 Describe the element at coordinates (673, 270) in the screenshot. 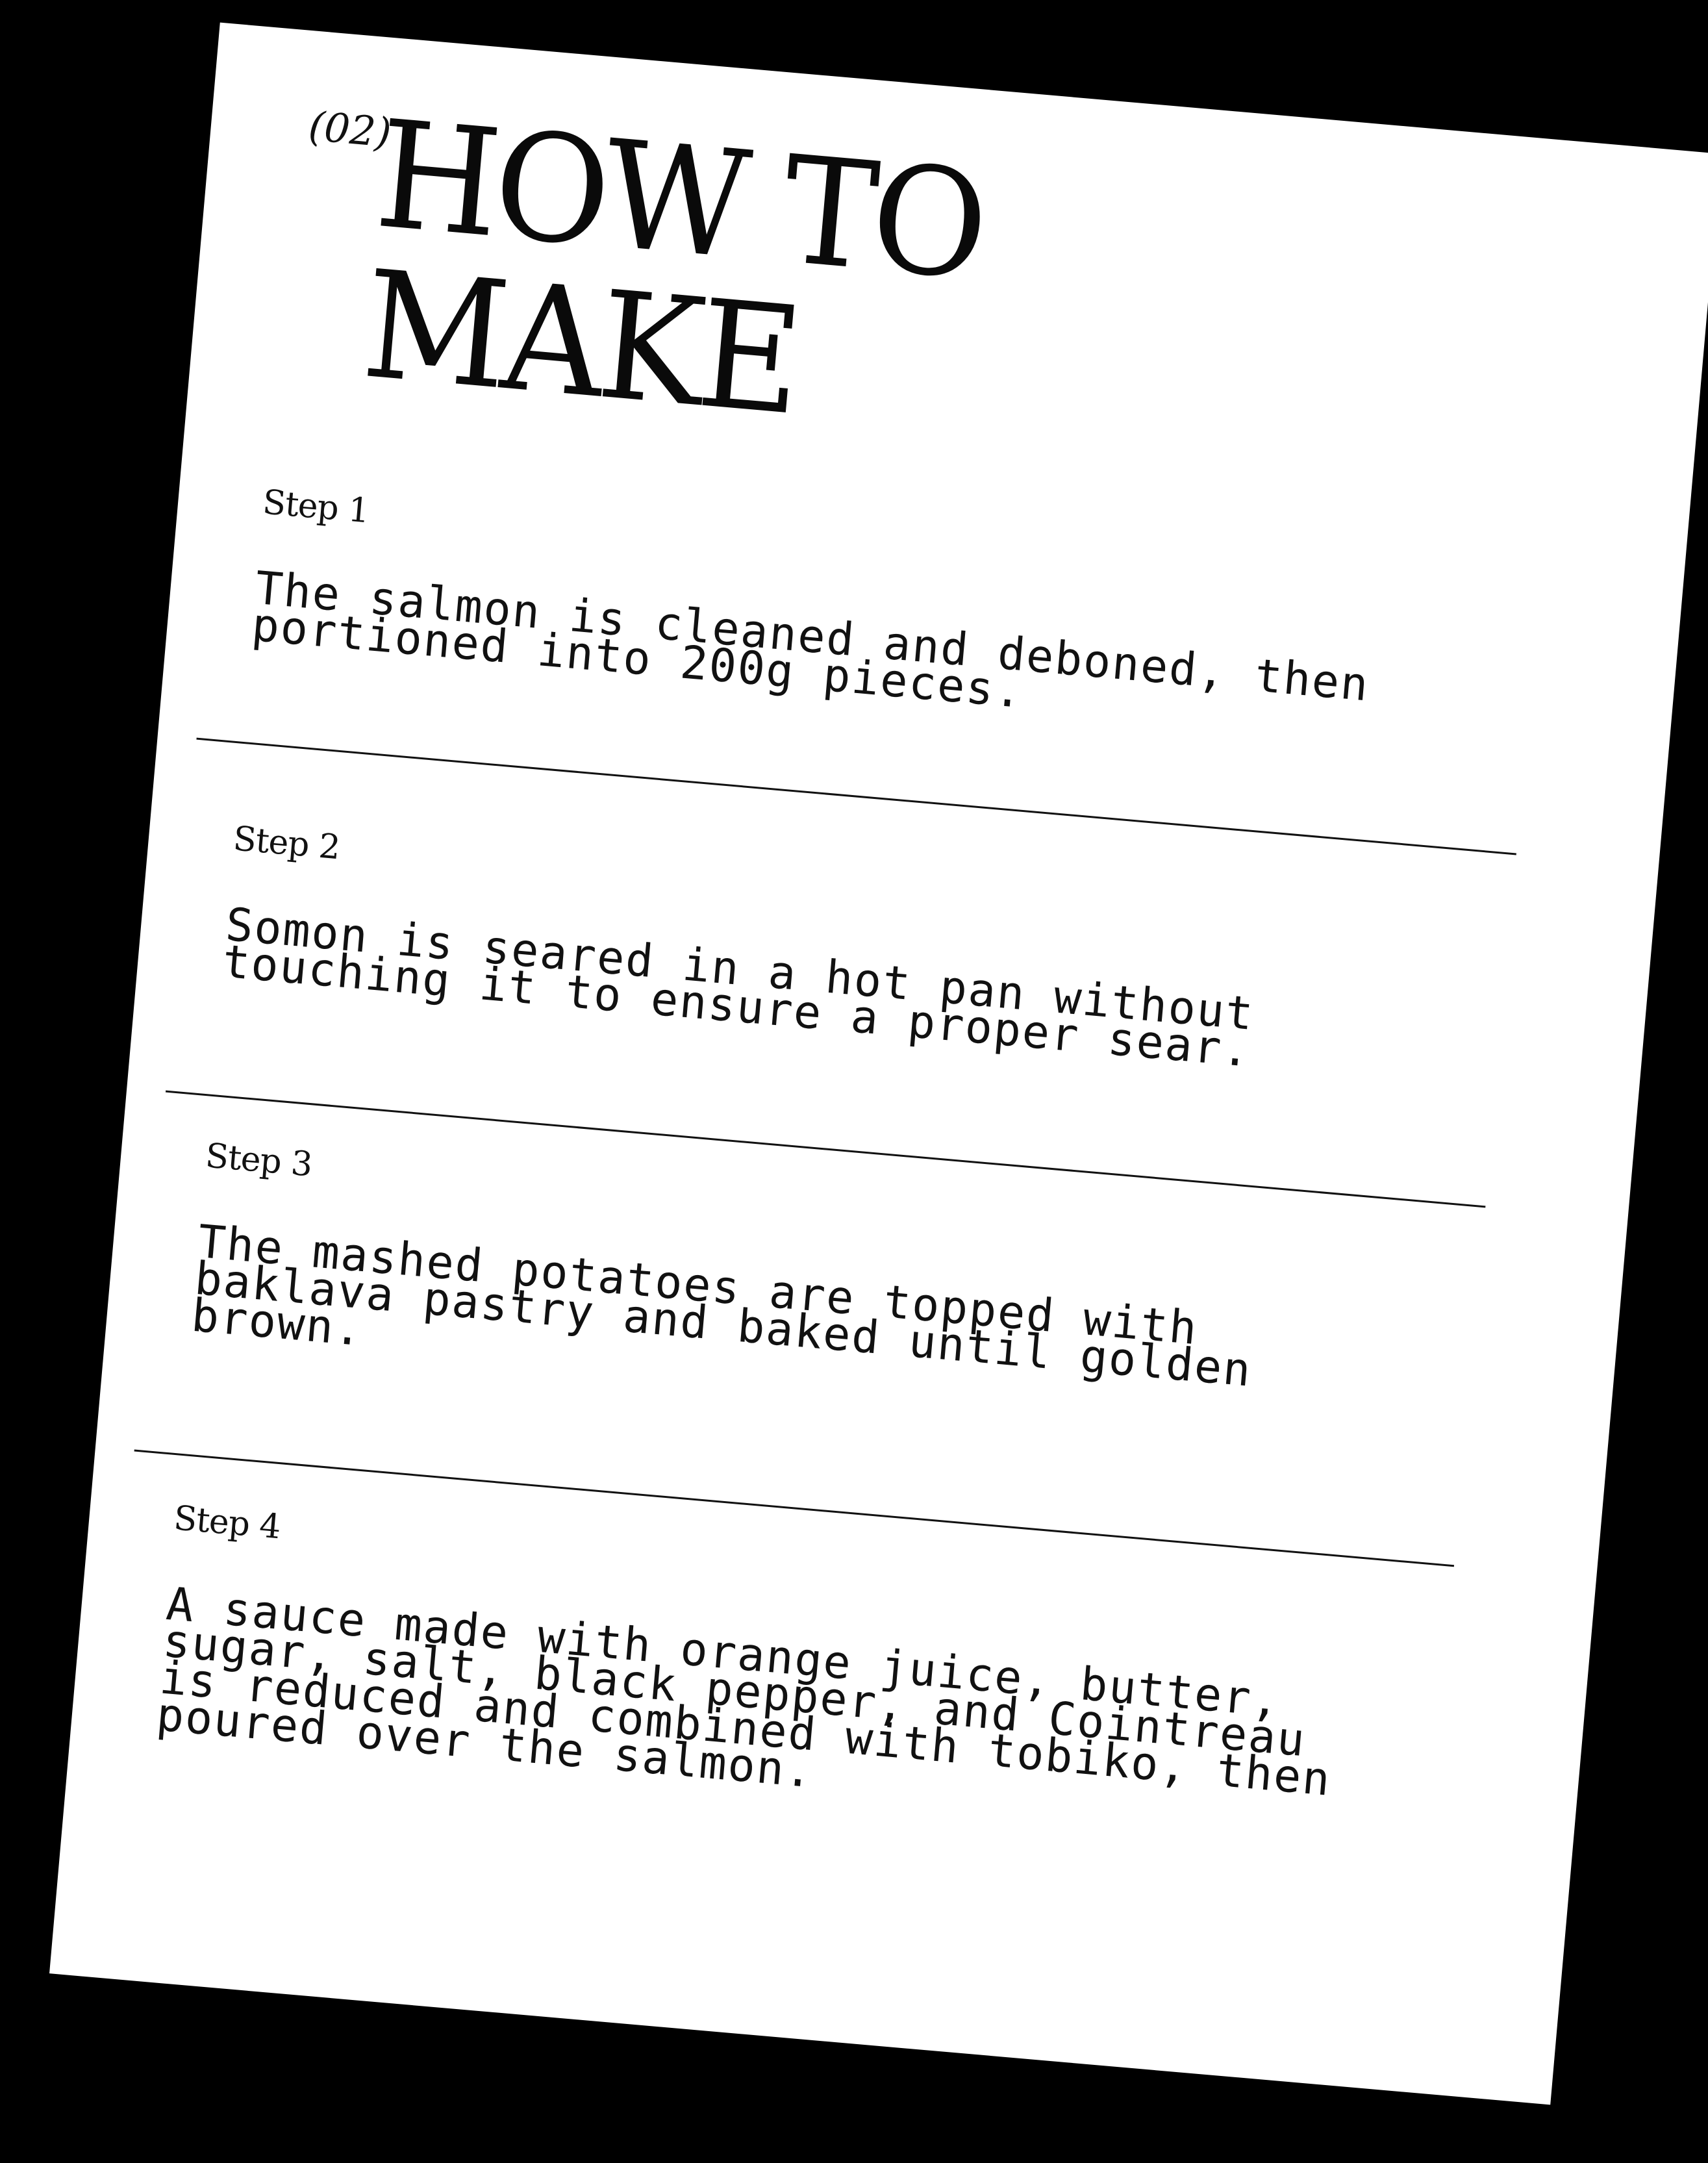

I see `page-title: HOW TO MAKE` at that location.